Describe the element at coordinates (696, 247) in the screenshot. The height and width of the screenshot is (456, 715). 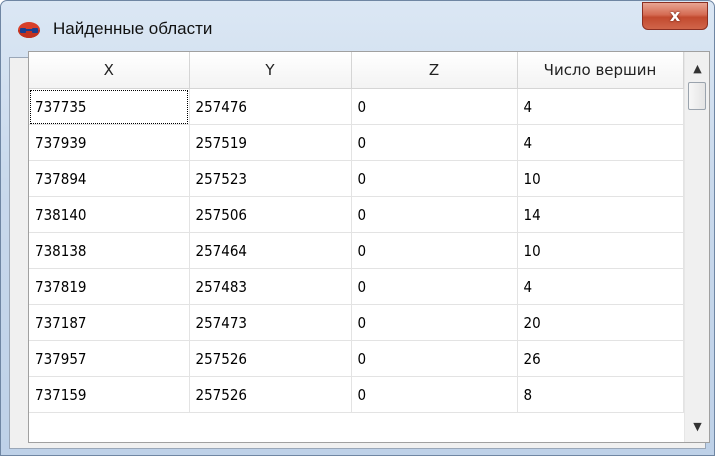
I see `vertical-scrollbar: ▲ ▼` at that location.